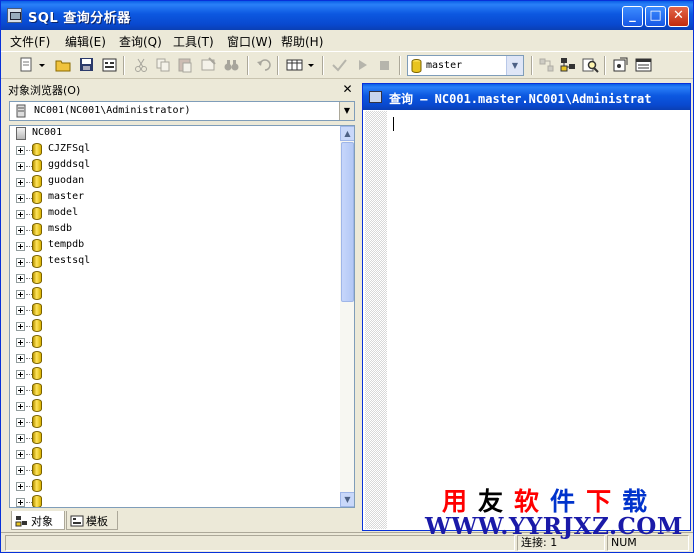 This screenshot has height=553, width=694. What do you see at coordinates (170, 150) in the screenshot?
I see `tree-database-node: CJZFSql` at bounding box center [170, 150].